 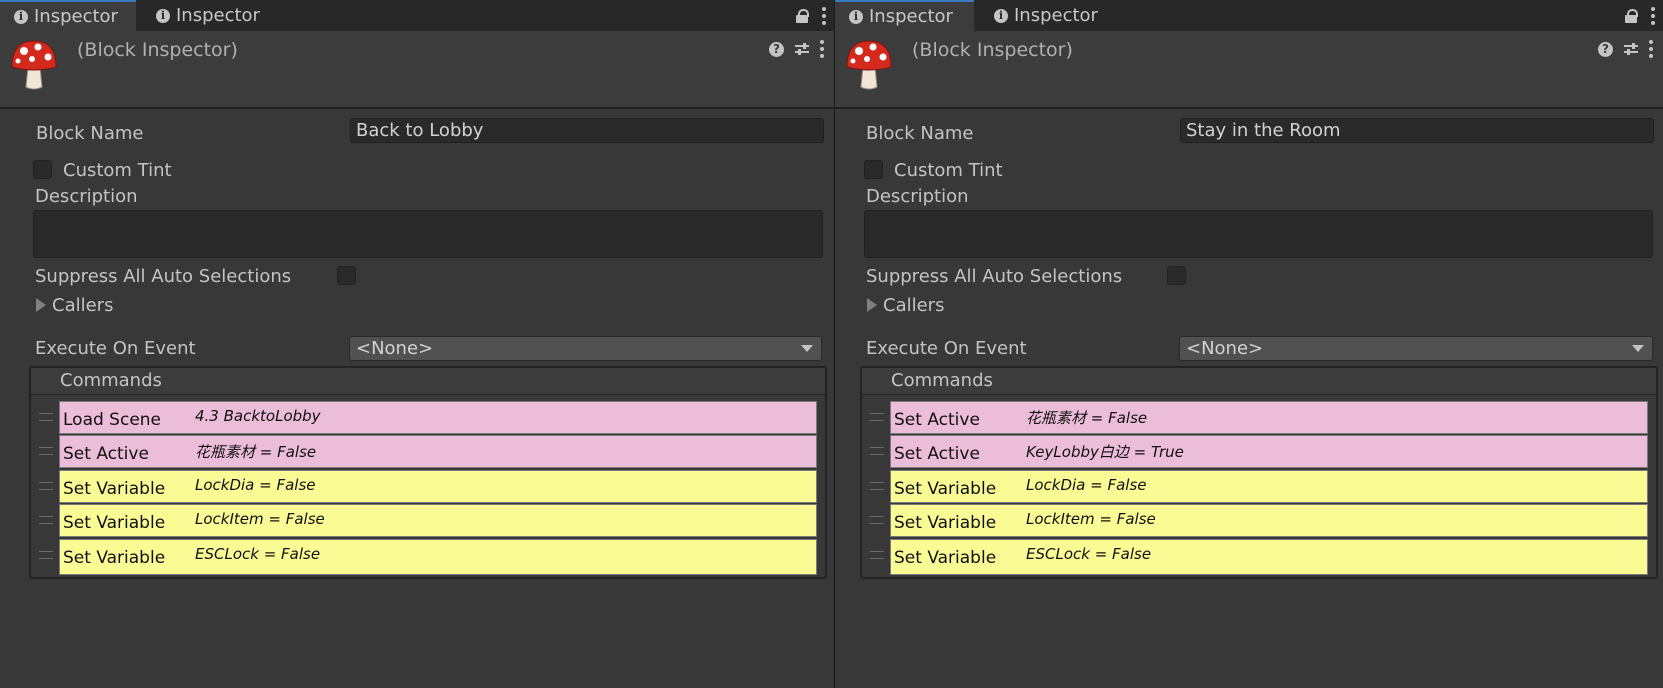 I want to click on command-summary: LockItem = False, so click(x=1091, y=519).